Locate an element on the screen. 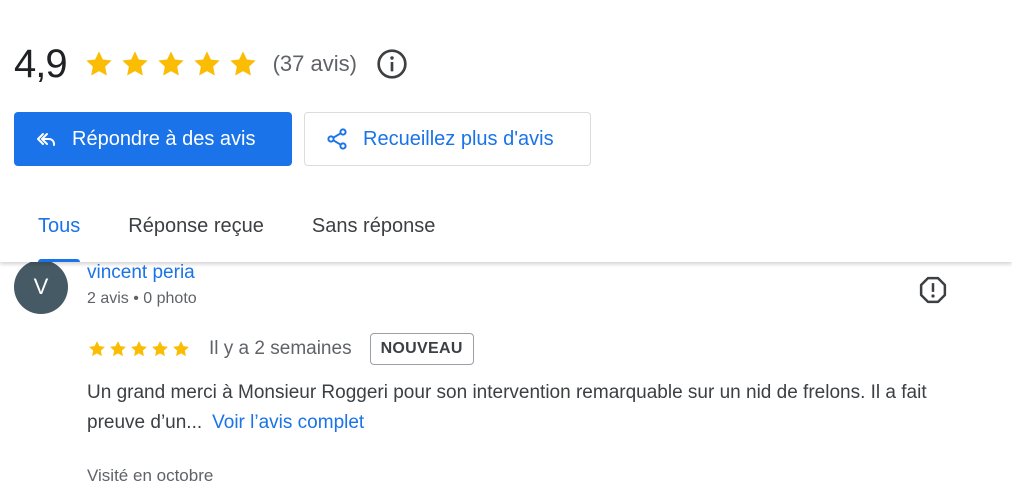 Image resolution: width=1012 pixels, height=502 pixels. tab-all: Tous is located at coordinates (59, 231).